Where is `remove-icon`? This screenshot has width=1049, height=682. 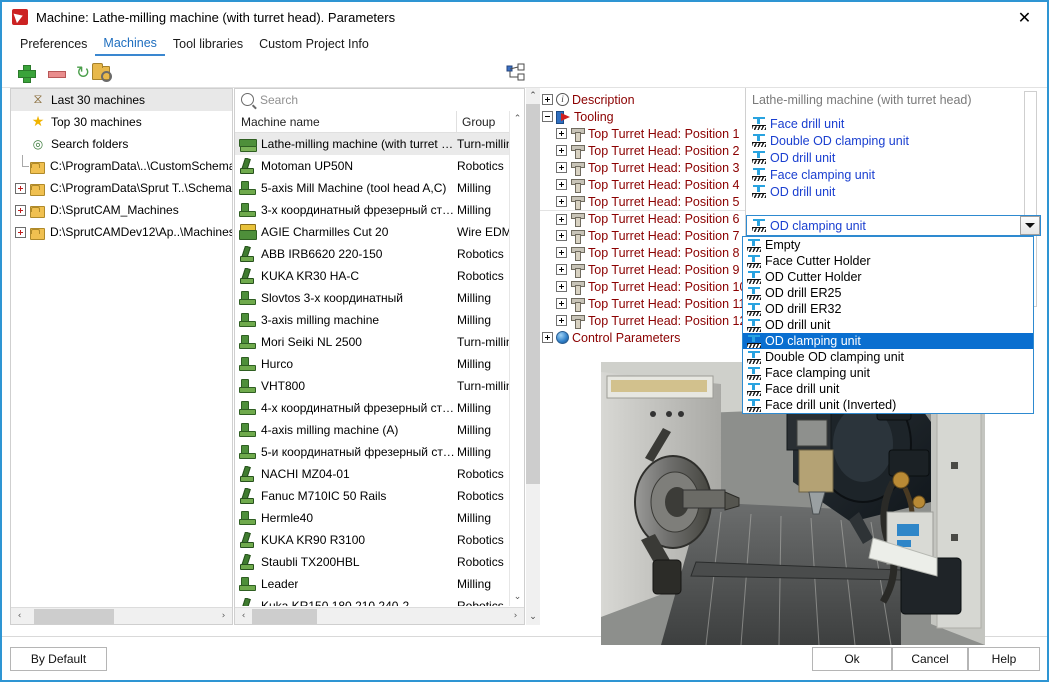
remove-icon is located at coordinates (56, 73).